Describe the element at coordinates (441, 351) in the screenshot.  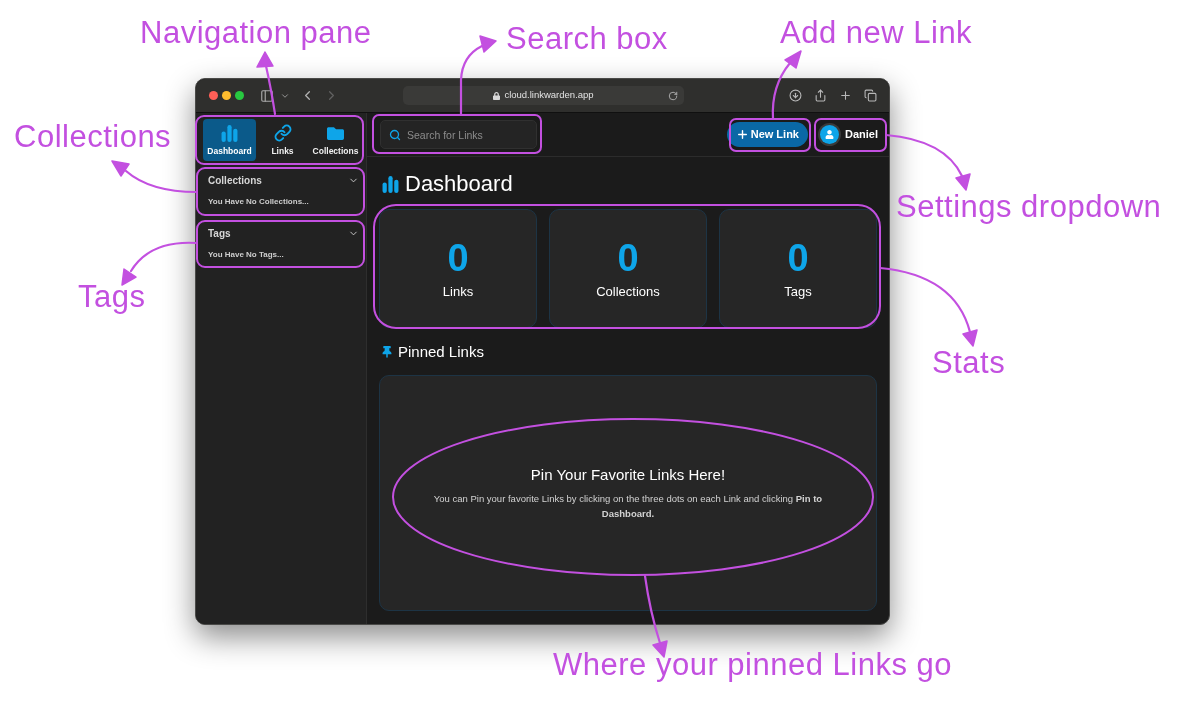
I see `section-title: Pinned Links` at that location.